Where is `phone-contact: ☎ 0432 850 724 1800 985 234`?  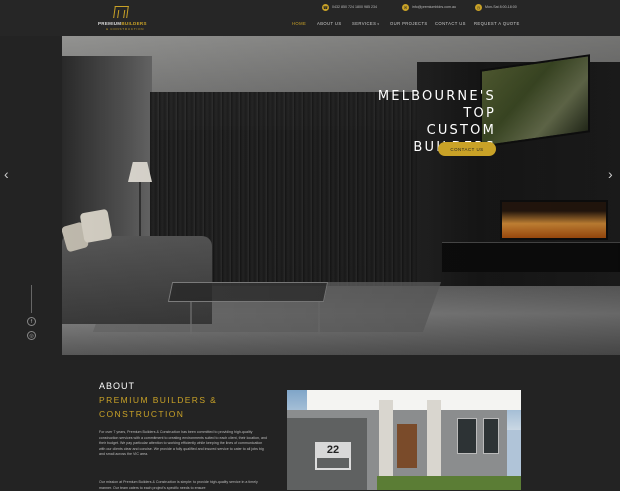
phone-contact: ☎ 0432 850 724 1800 985 234 is located at coordinates (349, 7).